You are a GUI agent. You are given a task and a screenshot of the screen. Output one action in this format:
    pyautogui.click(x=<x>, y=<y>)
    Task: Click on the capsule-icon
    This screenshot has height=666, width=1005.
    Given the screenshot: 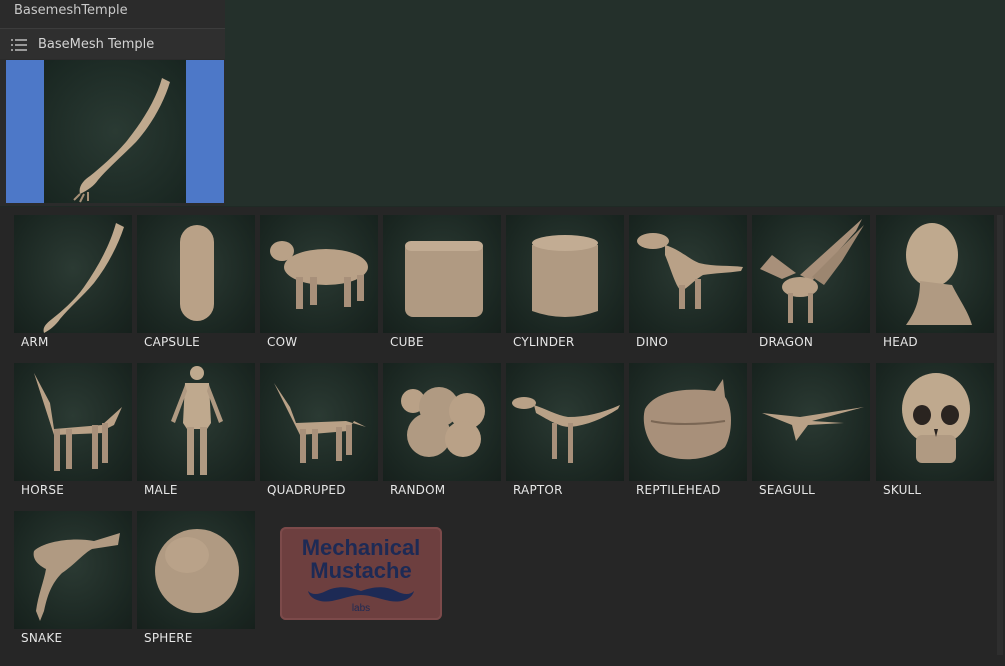 What is the action you would take?
    pyautogui.click(x=197, y=273)
    